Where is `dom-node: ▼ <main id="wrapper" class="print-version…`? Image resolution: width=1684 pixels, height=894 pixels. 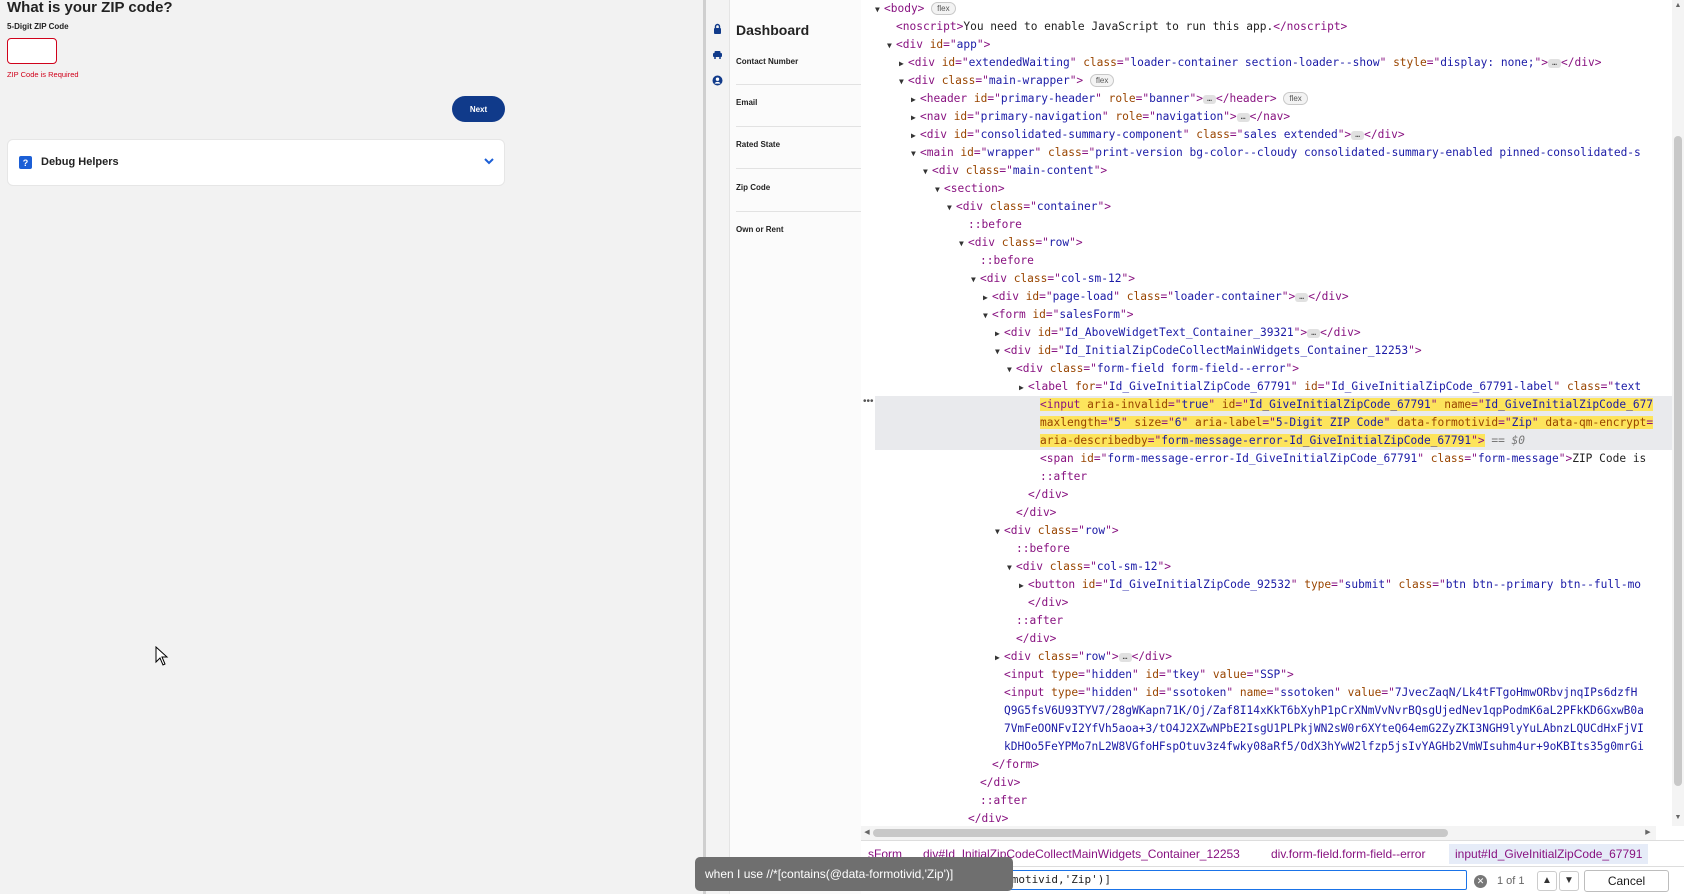 dom-node: ▼ <main id="wrapper" class="print-version… is located at coordinates (1273, 153).